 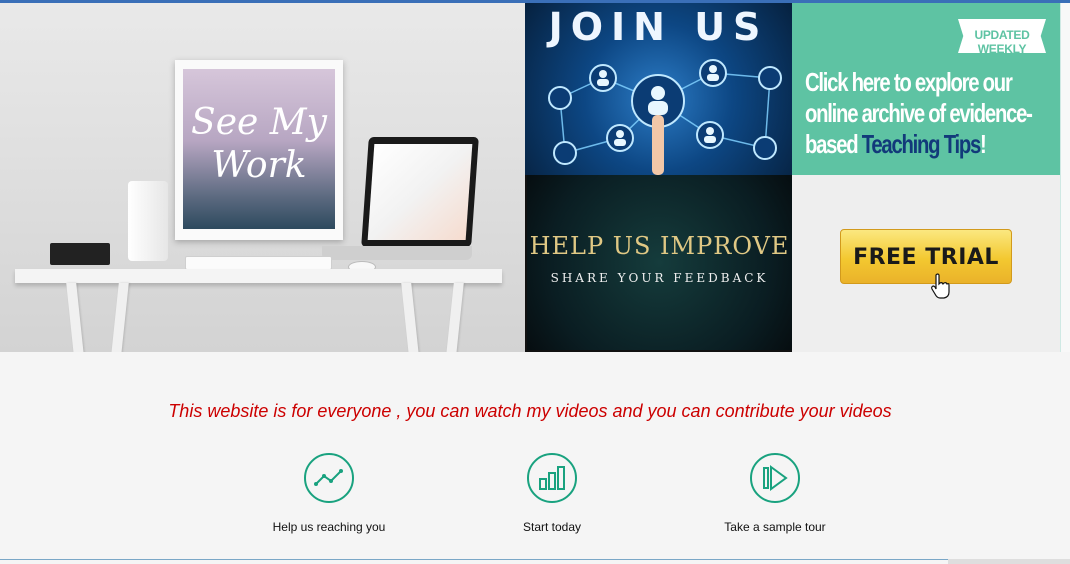 What do you see at coordinates (552, 527) in the screenshot?
I see `feature-label: Start today` at bounding box center [552, 527].